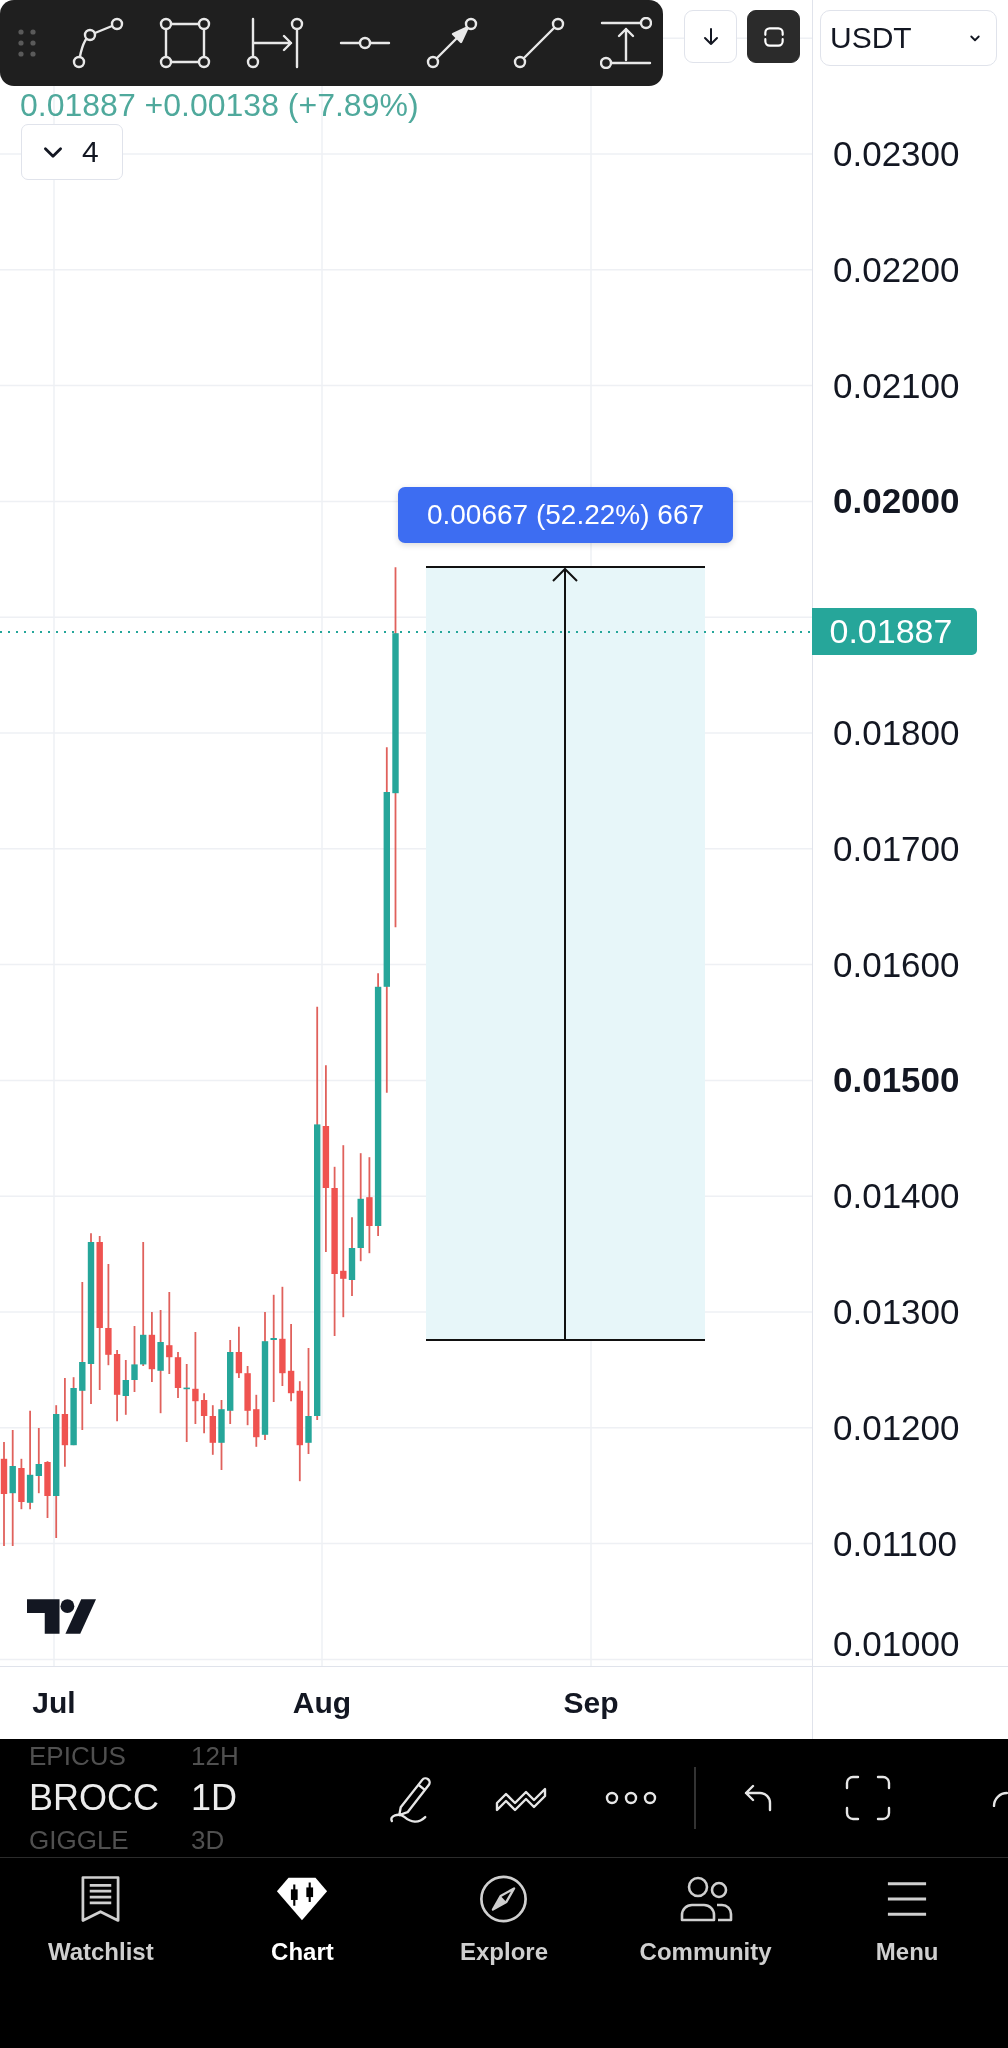  What do you see at coordinates (539, 43) in the screenshot?
I see `trend-line-icon` at bounding box center [539, 43].